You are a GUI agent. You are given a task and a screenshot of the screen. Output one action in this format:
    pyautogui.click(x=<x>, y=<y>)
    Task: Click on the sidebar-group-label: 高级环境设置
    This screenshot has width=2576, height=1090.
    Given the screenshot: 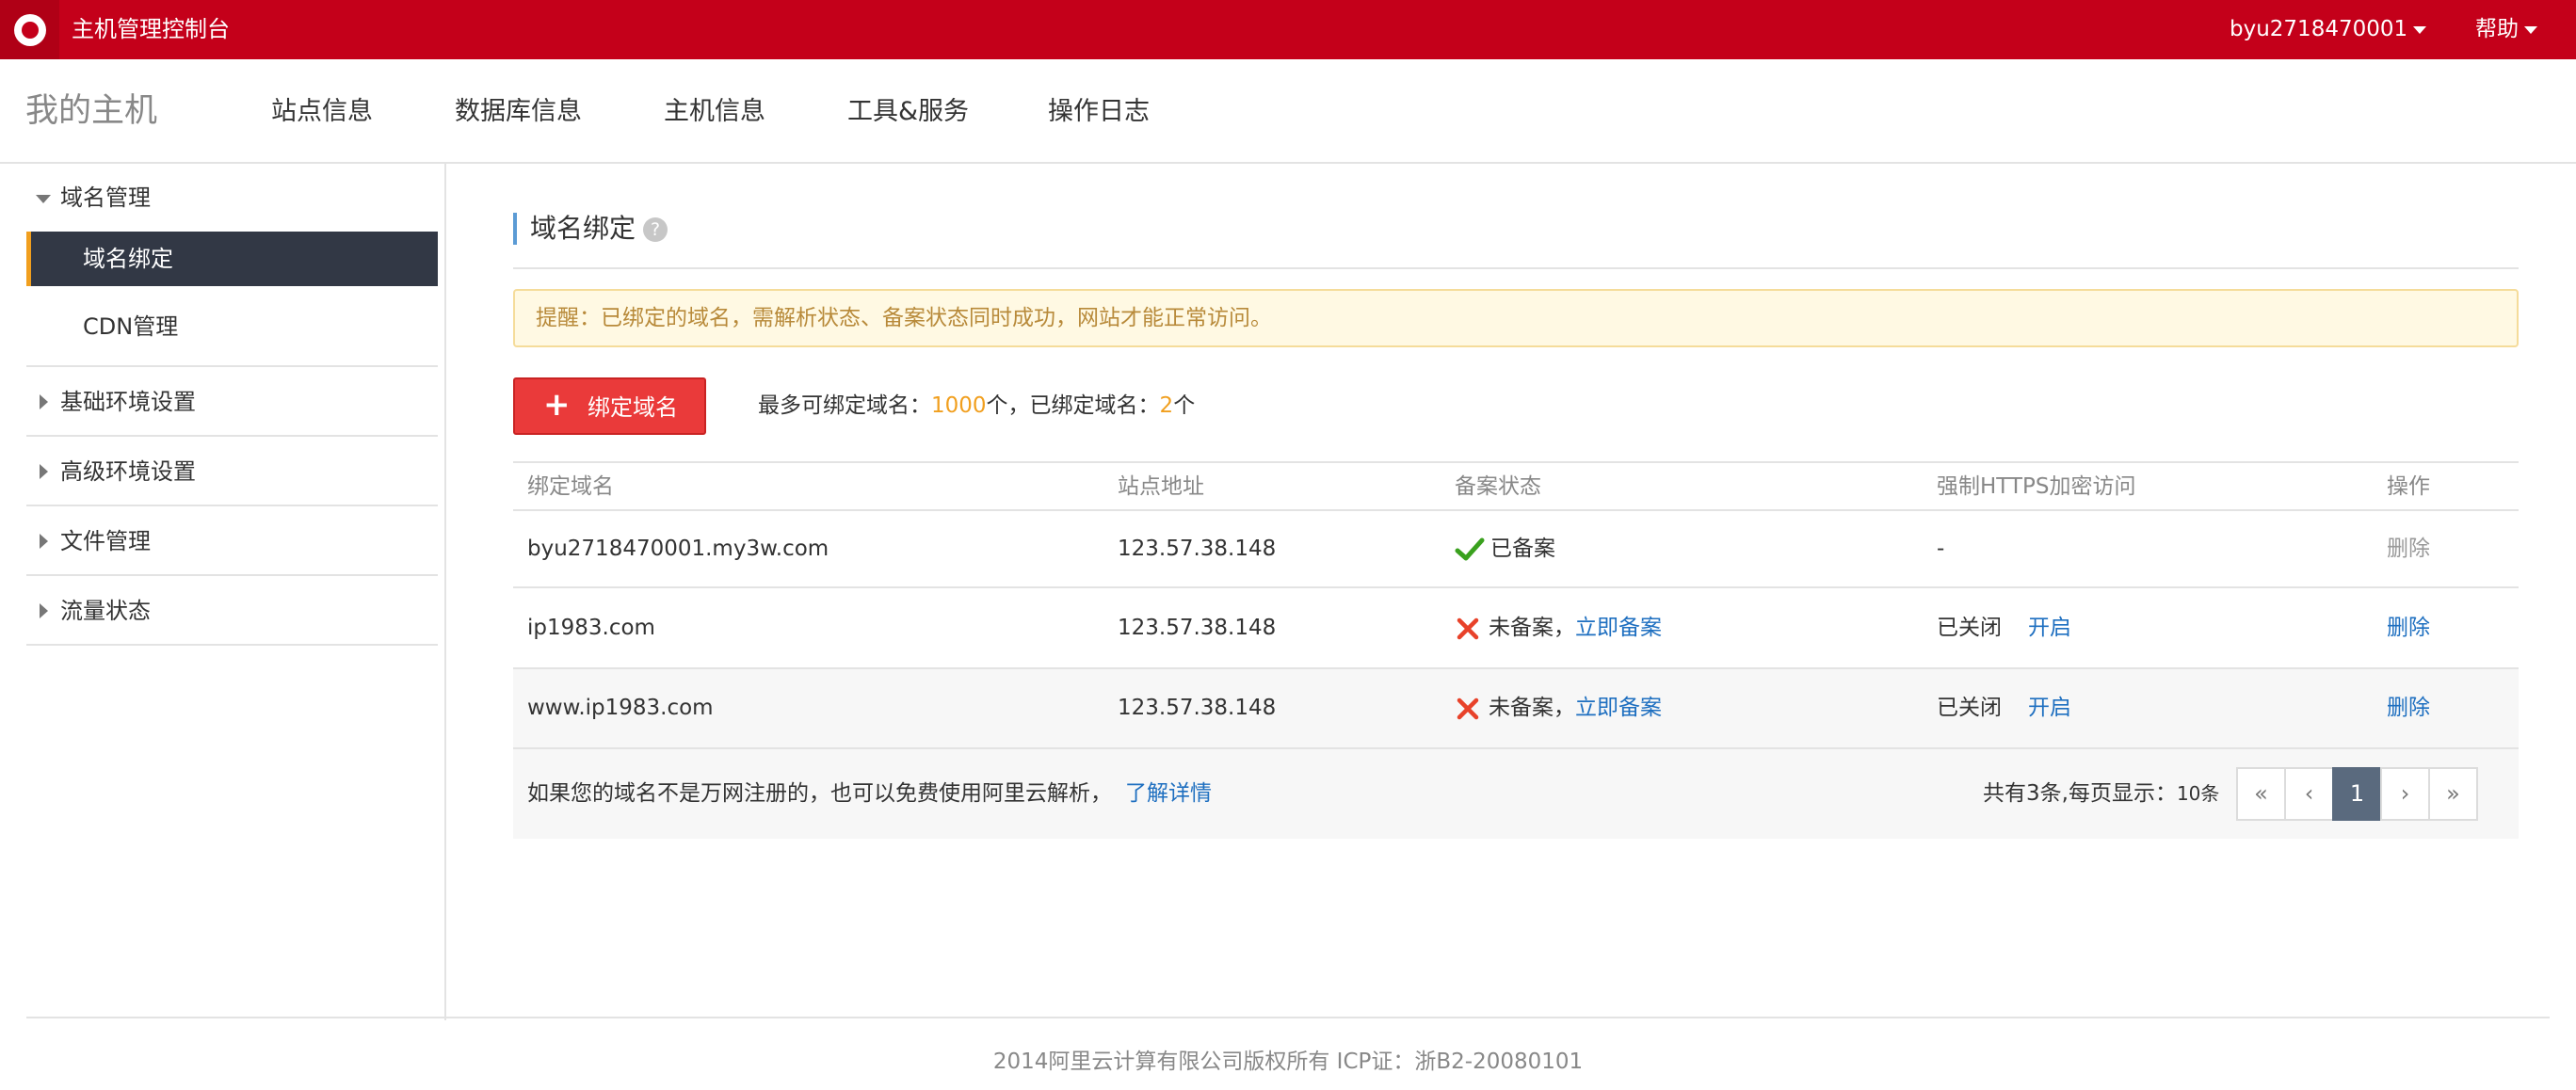 What is the action you would take?
    pyautogui.click(x=128, y=471)
    